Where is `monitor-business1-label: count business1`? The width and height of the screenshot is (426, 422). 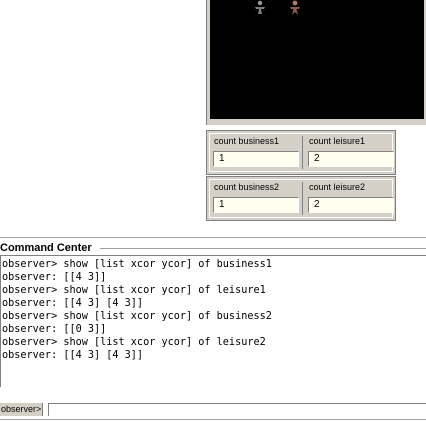 monitor-business1-label: count business1 is located at coordinates (247, 141).